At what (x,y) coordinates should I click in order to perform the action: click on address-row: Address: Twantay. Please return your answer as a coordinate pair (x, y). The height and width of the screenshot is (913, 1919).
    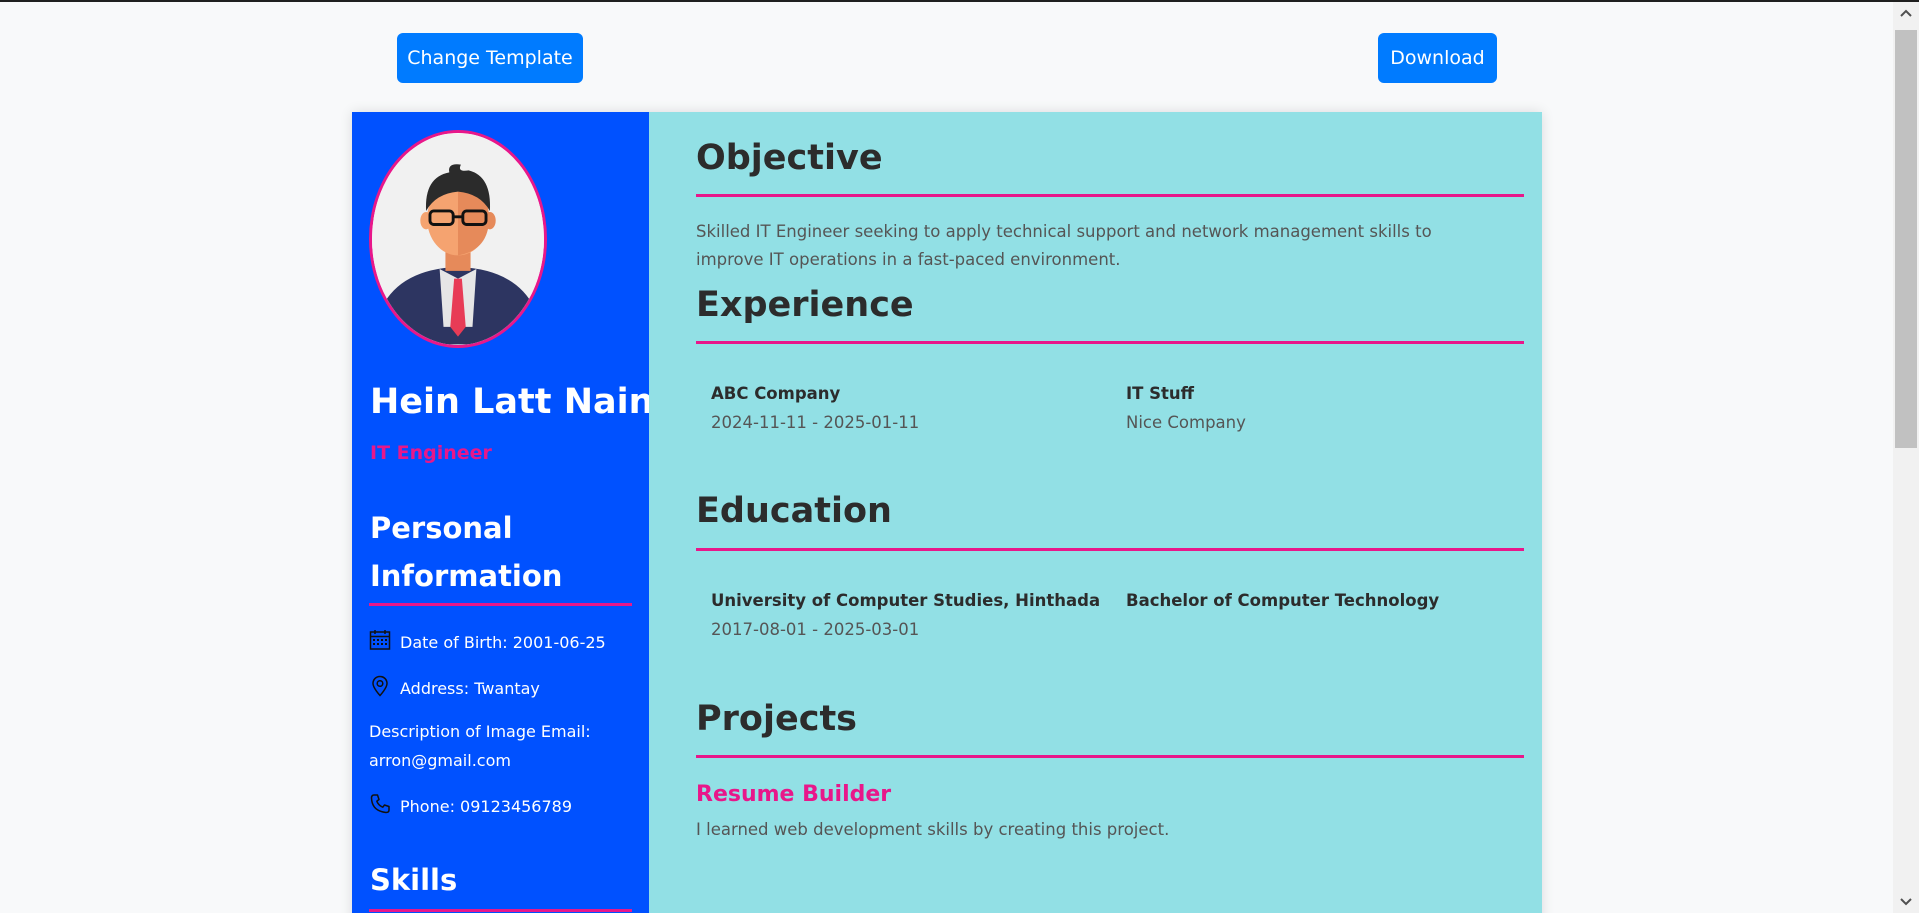
    Looking at the image, I should click on (501, 688).